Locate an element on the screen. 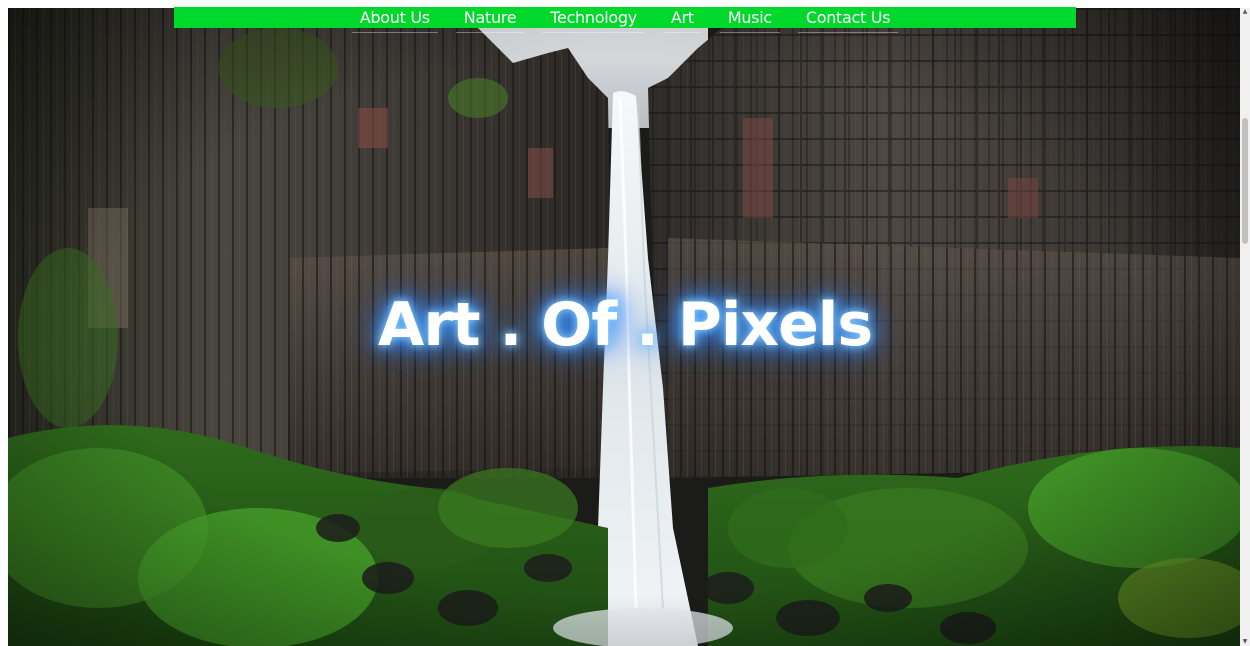  hero-title: Art . Of . Pixels is located at coordinates (625, 325).